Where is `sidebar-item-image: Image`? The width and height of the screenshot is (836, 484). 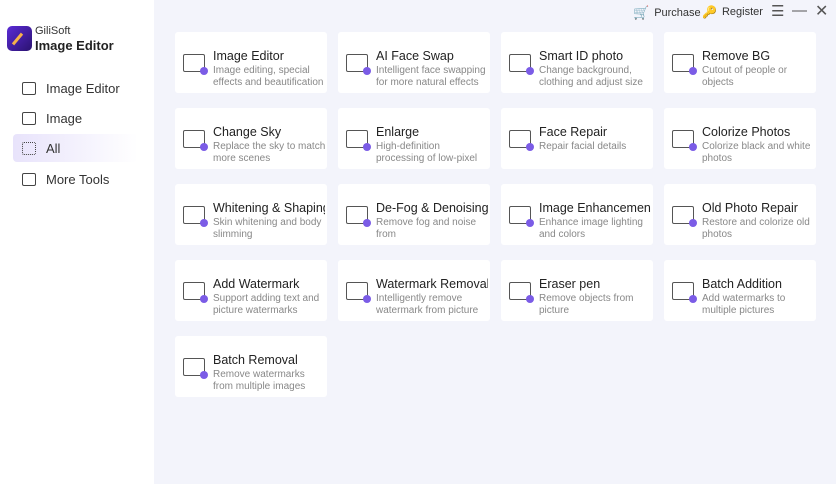
sidebar-item-image: Image is located at coordinates (75, 118).